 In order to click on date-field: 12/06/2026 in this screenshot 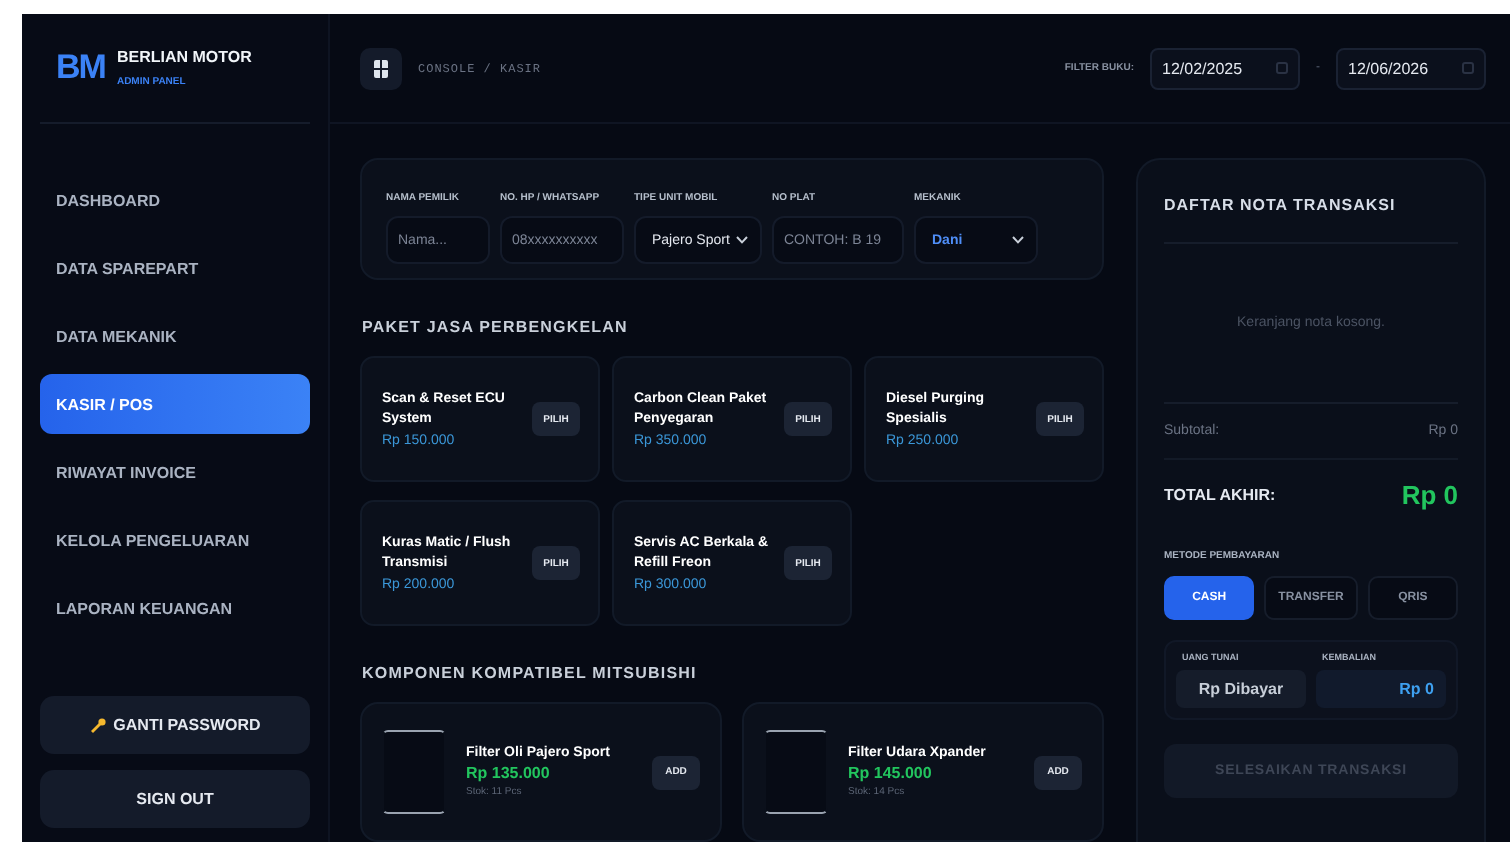, I will do `click(1411, 68)`.